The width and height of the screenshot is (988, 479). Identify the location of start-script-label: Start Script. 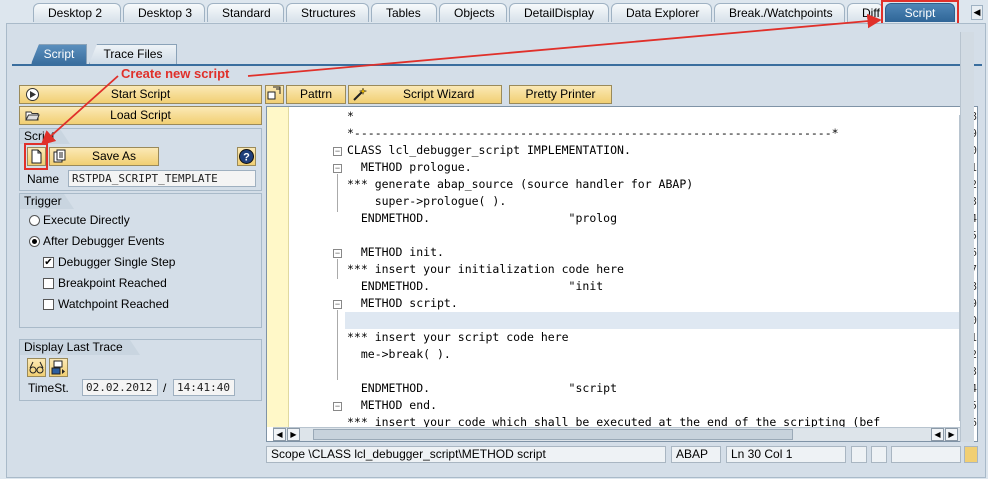
(140, 94).